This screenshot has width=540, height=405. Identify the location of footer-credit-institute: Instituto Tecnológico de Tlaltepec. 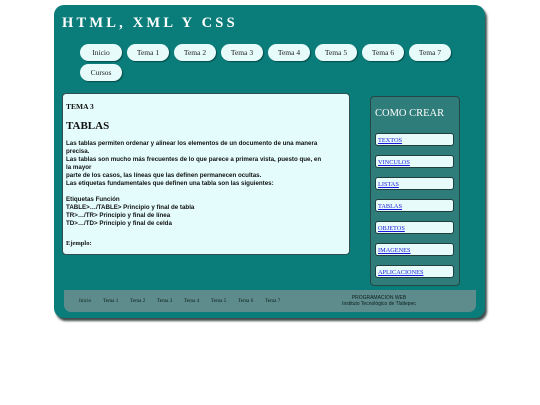
(379, 304).